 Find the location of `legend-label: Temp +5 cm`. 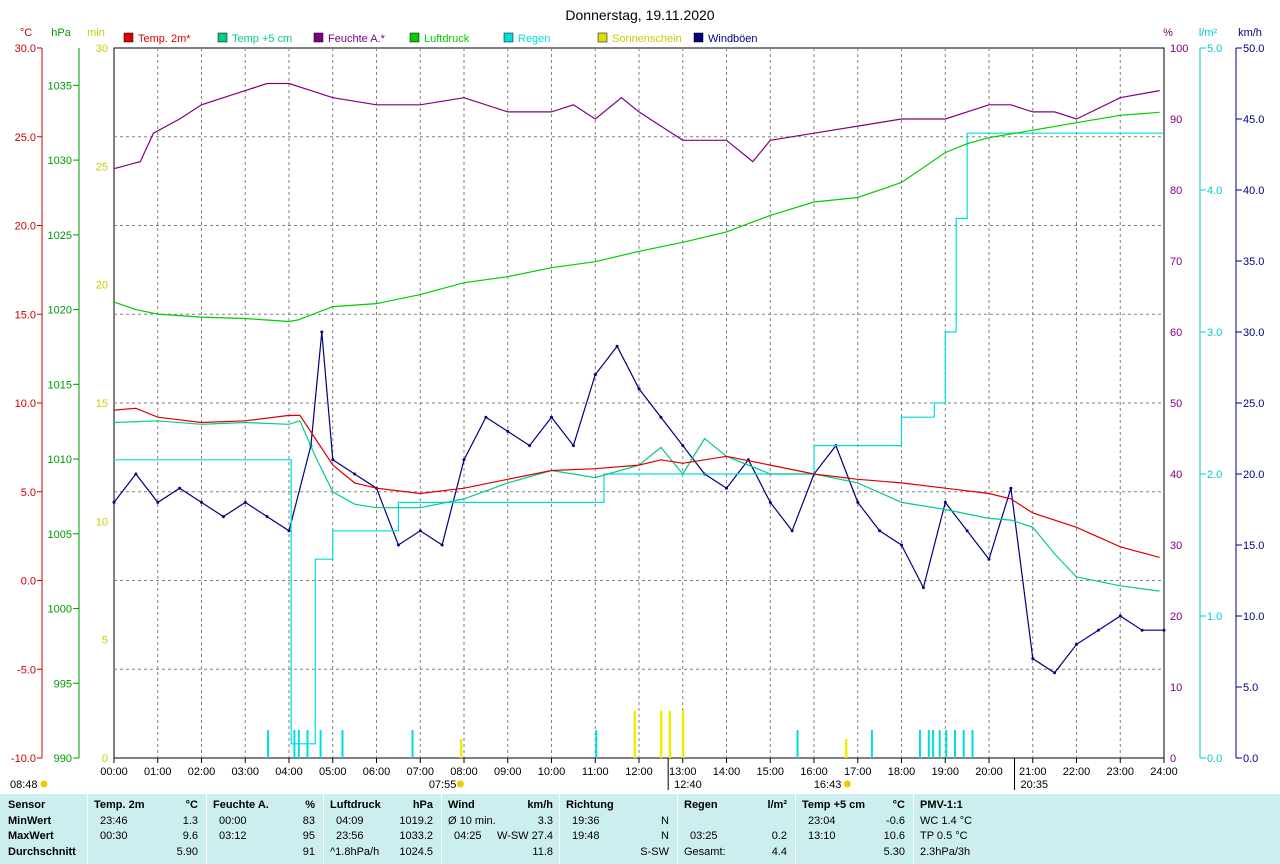

legend-label: Temp +5 cm is located at coordinates (262, 39).